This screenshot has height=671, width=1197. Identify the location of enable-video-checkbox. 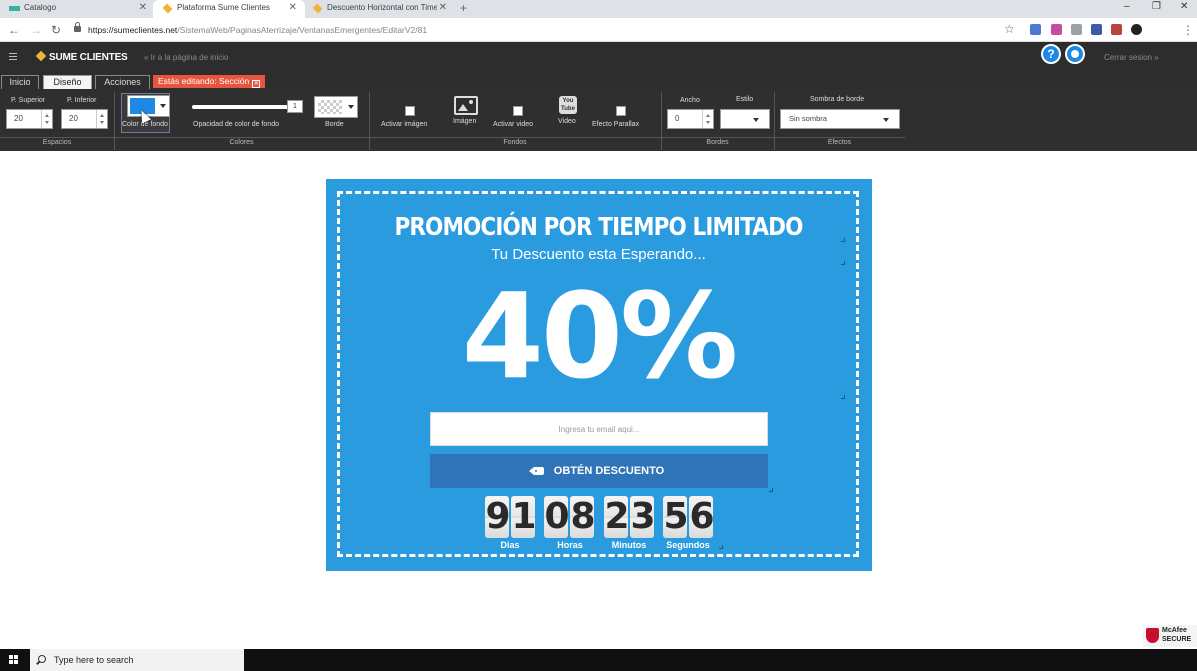
(518, 111).